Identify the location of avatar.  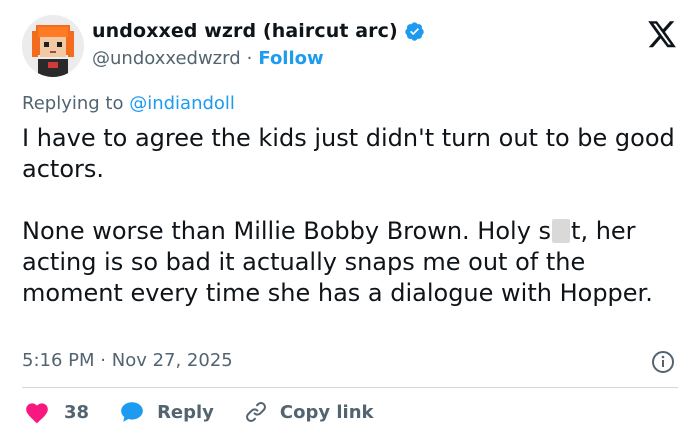
(53, 46).